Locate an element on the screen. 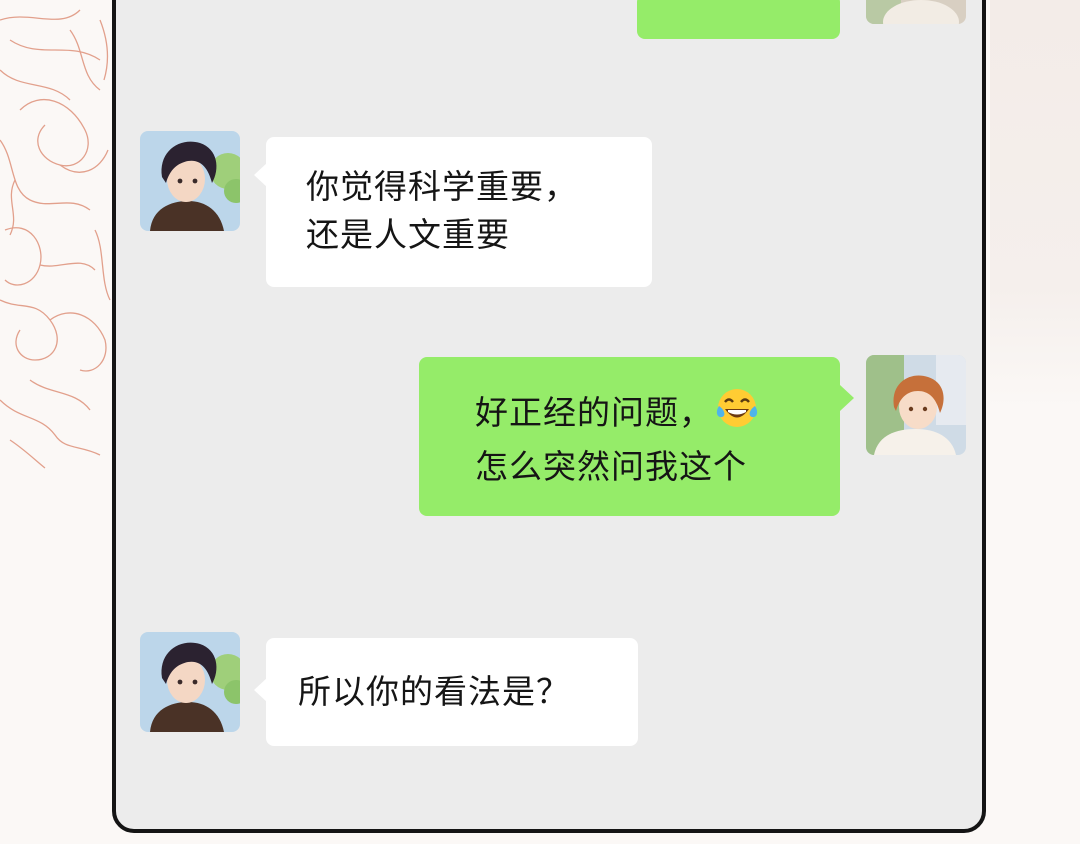 Image resolution: width=1080 pixels, height=844 pixels. message-text-line: 还是人文重要 is located at coordinates (408, 234).